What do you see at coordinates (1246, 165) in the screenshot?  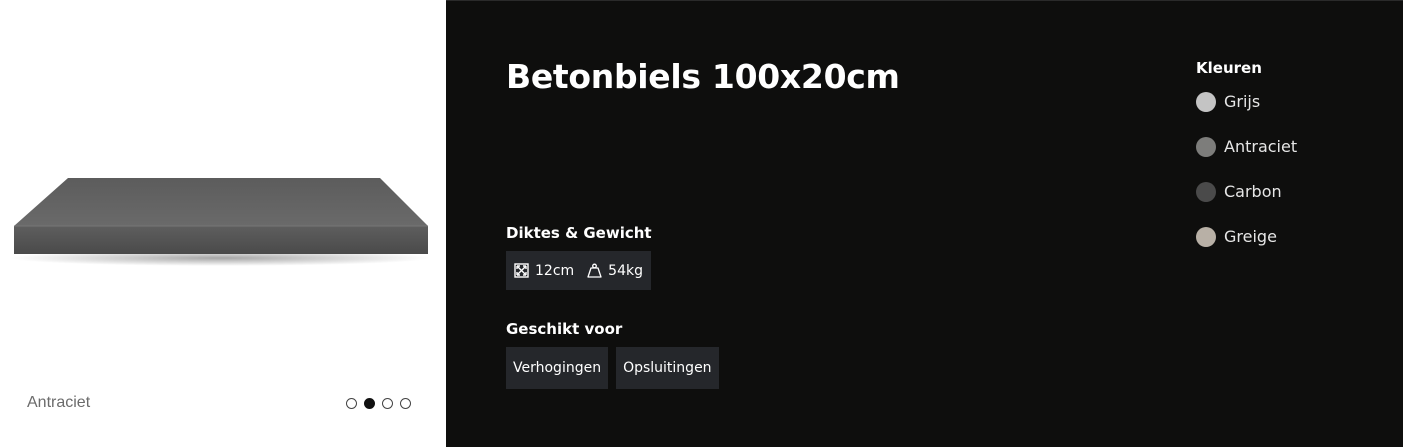 I see `color-options: Kleuren Grijs Antraciet Carbon Greige` at bounding box center [1246, 165].